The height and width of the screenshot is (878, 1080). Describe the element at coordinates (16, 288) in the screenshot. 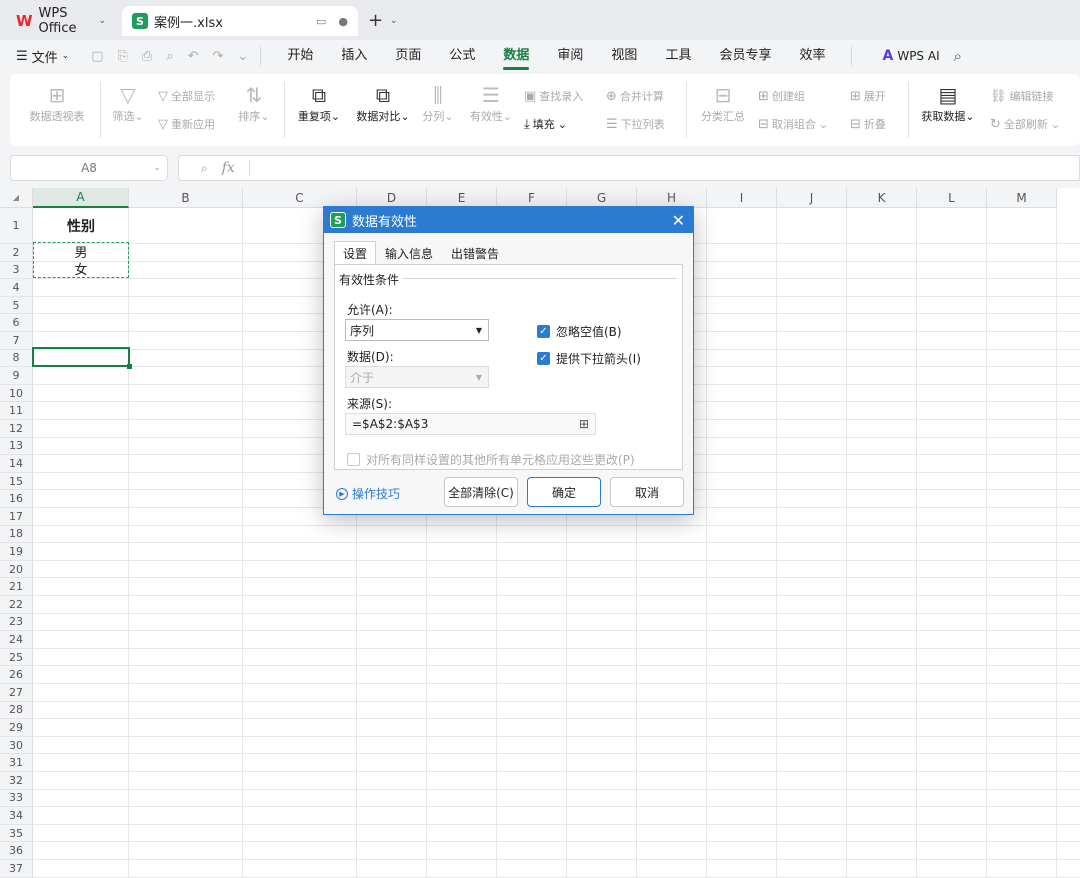

I see `row-header-4: 4` at that location.